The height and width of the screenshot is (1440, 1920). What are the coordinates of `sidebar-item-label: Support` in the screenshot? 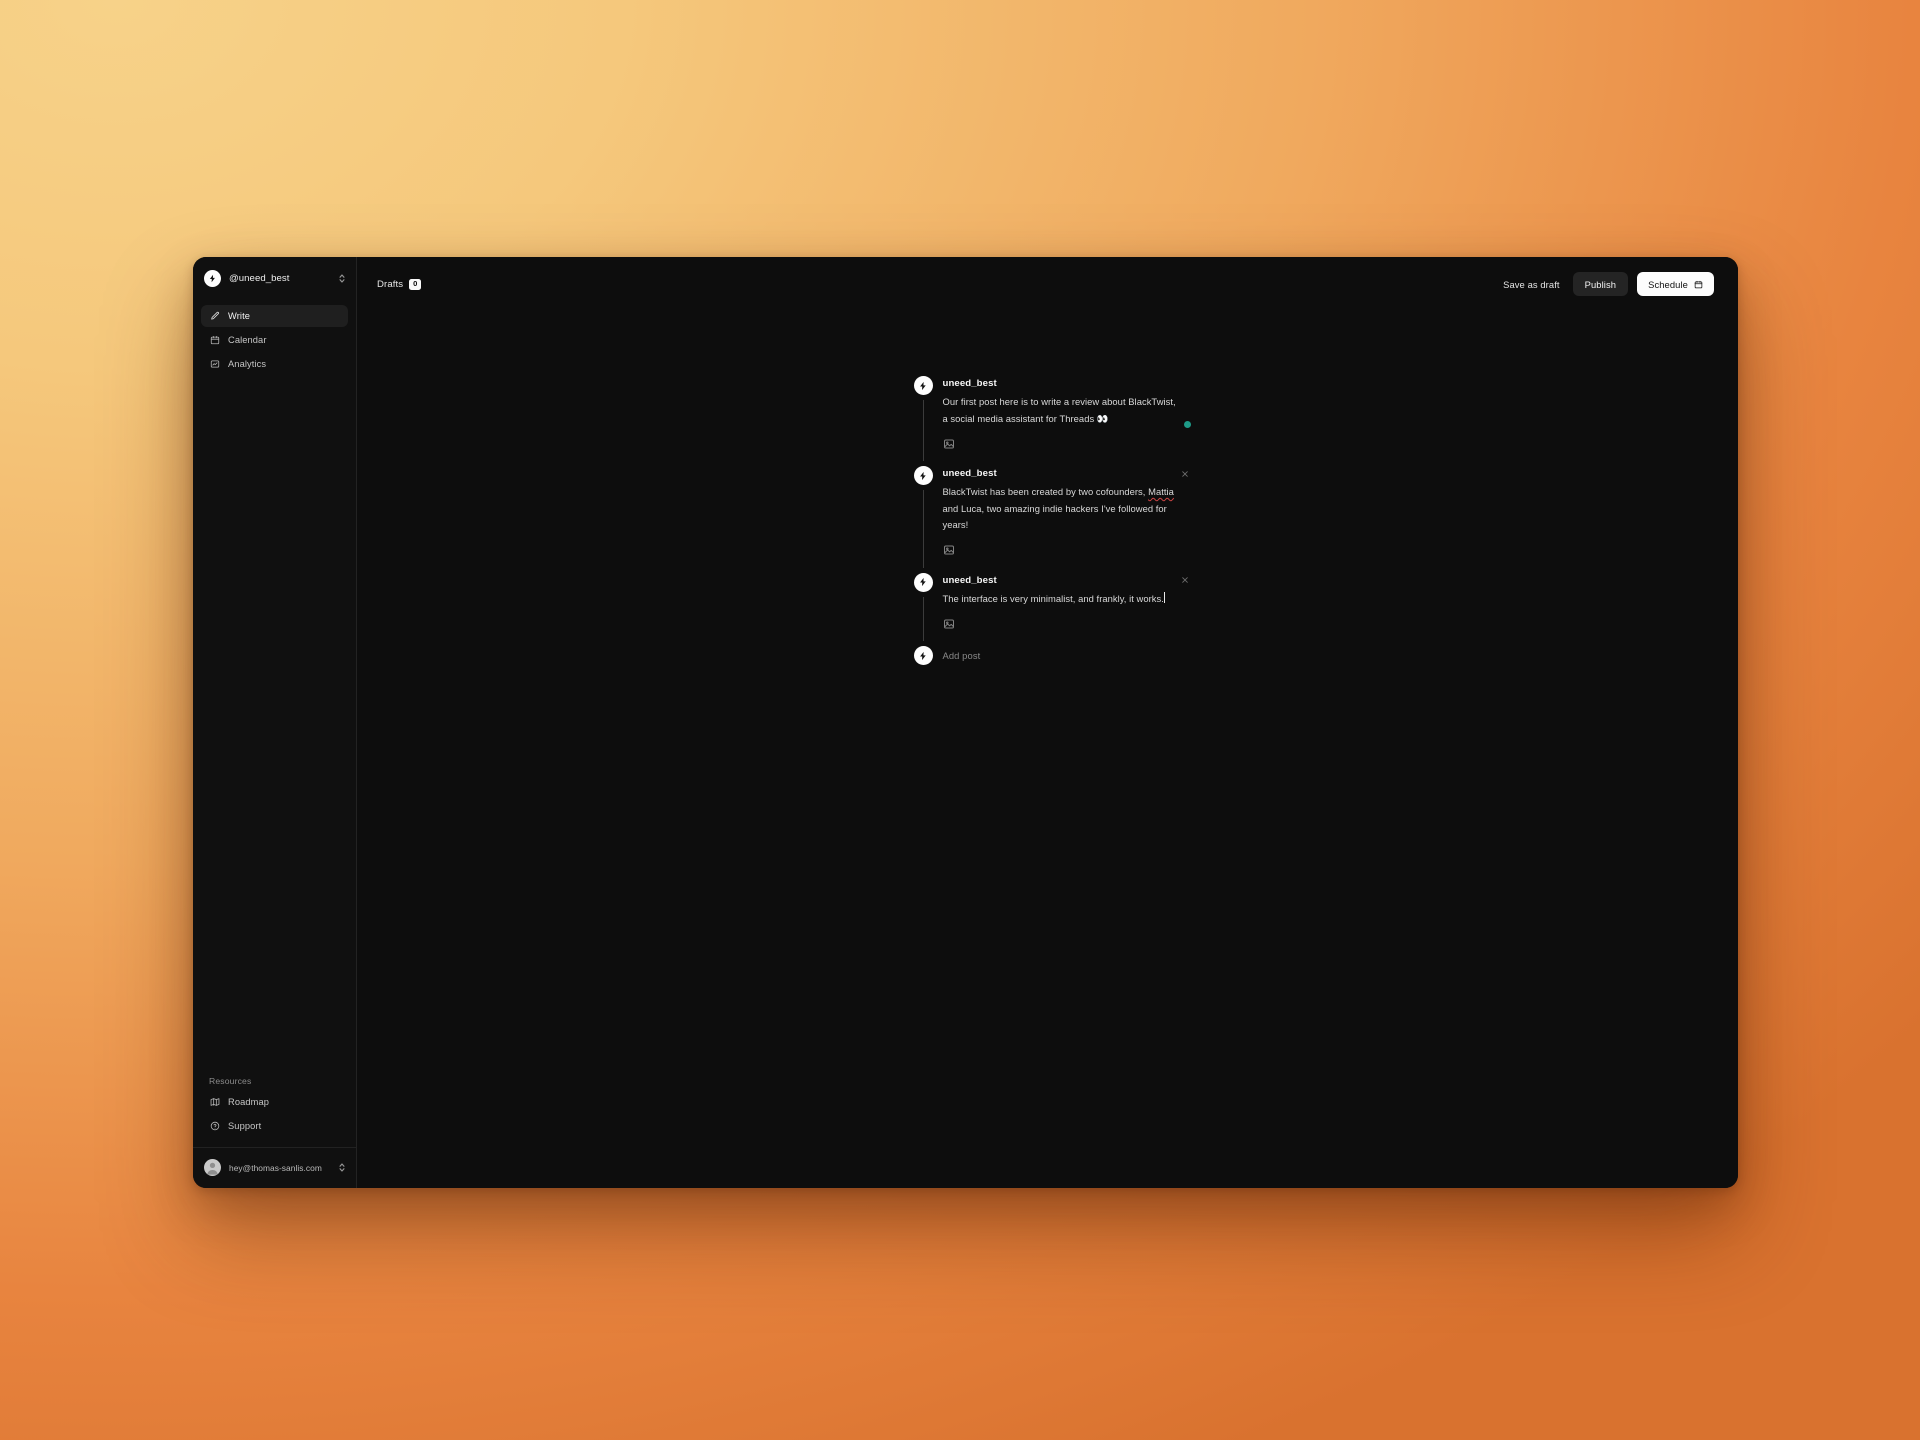 It's located at (245, 1126).